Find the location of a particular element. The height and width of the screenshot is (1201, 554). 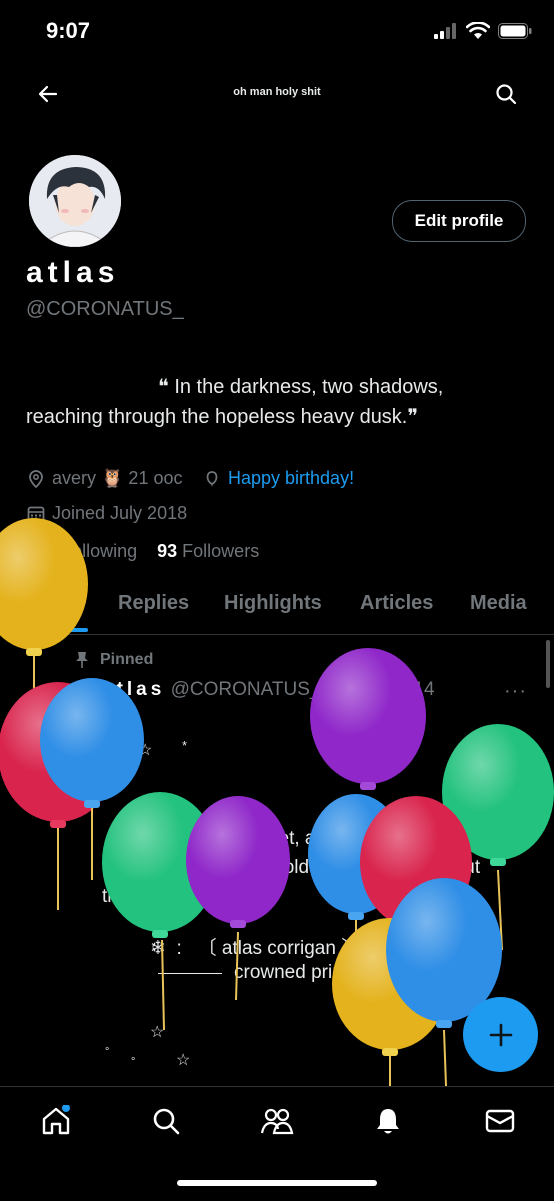

balloon-icon is located at coordinates (212, 478).